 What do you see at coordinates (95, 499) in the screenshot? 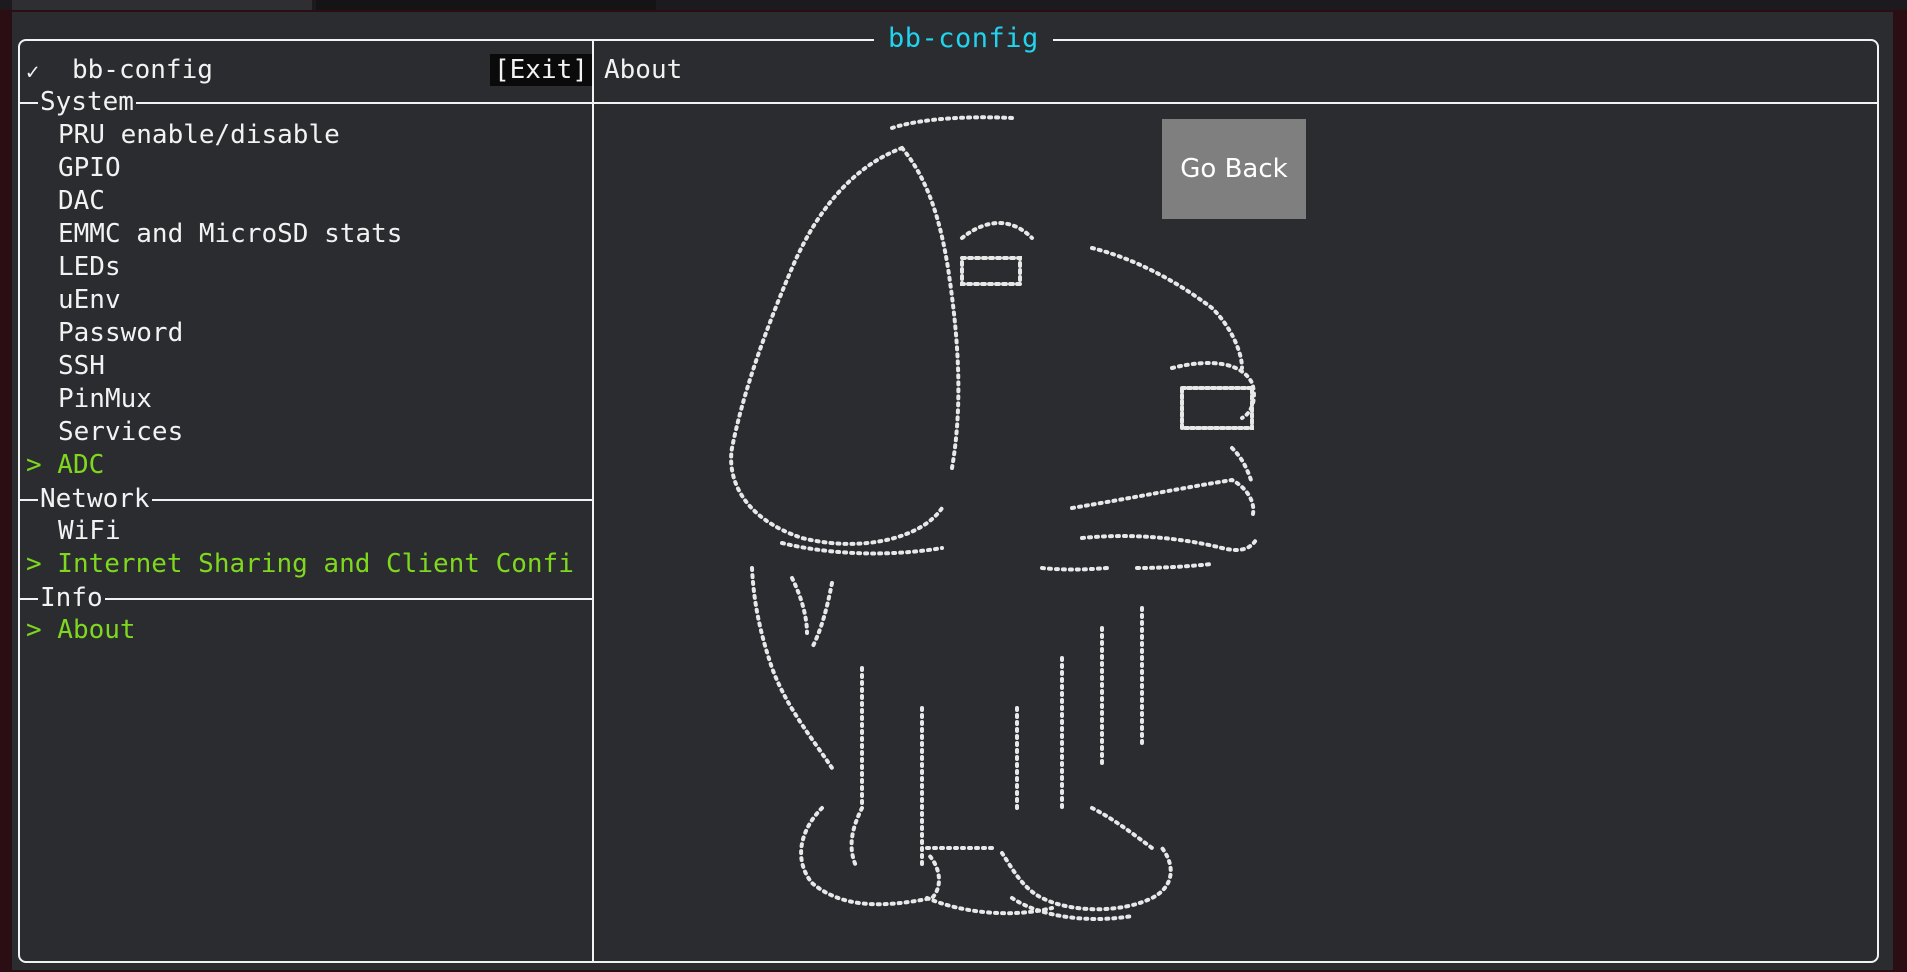
I see `section-label-network: Network` at bounding box center [95, 499].